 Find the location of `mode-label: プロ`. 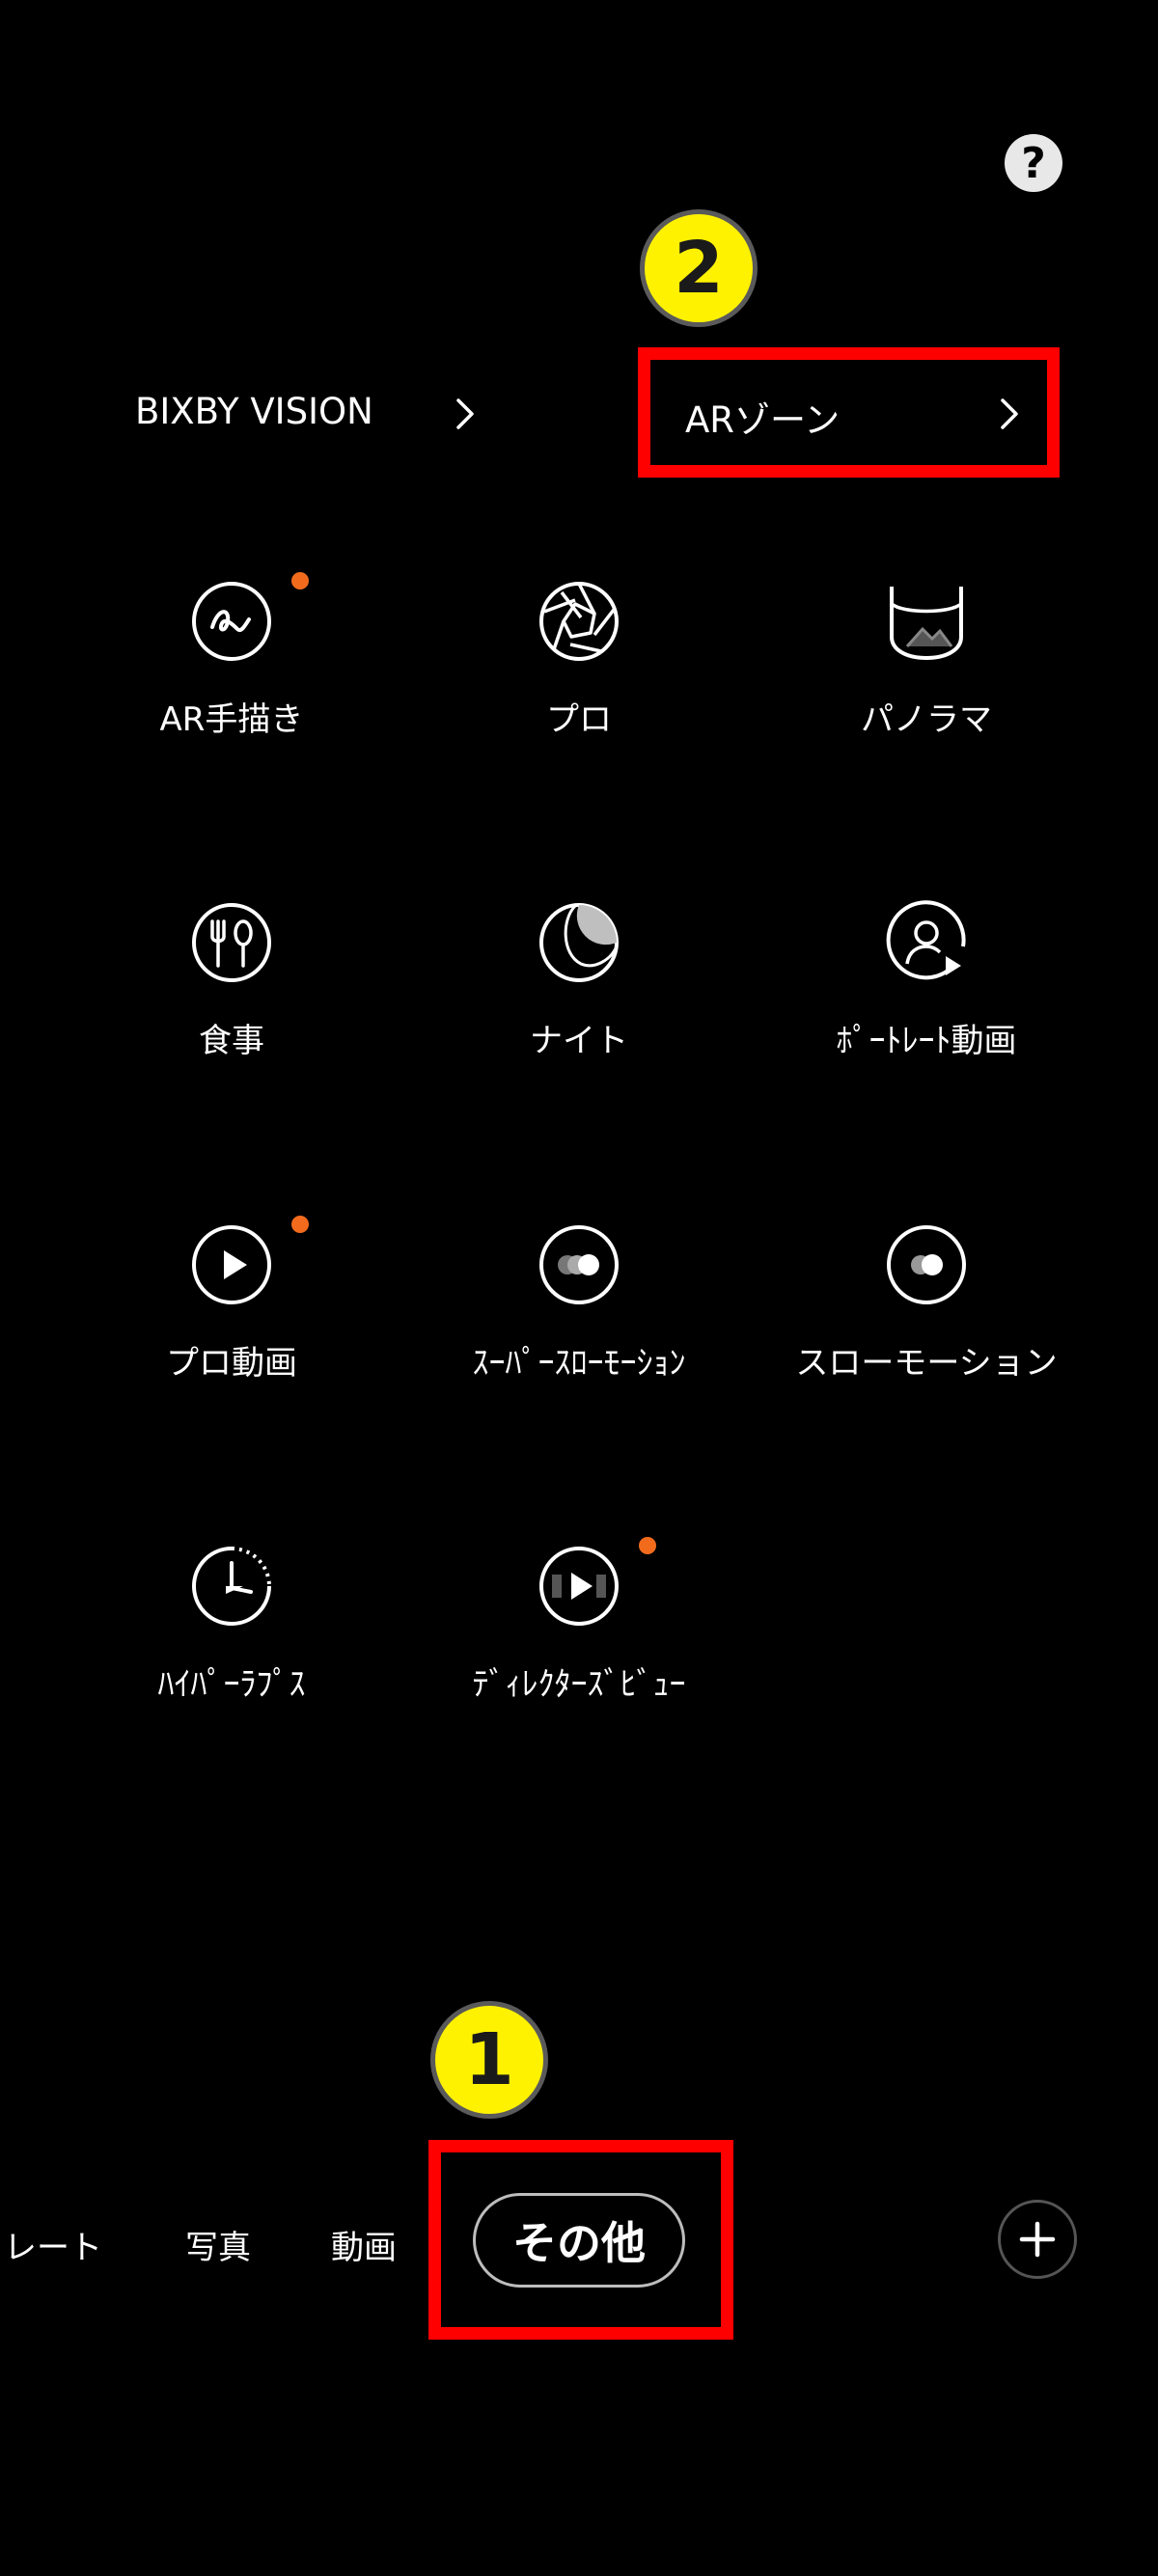

mode-label: プロ is located at coordinates (579, 720).